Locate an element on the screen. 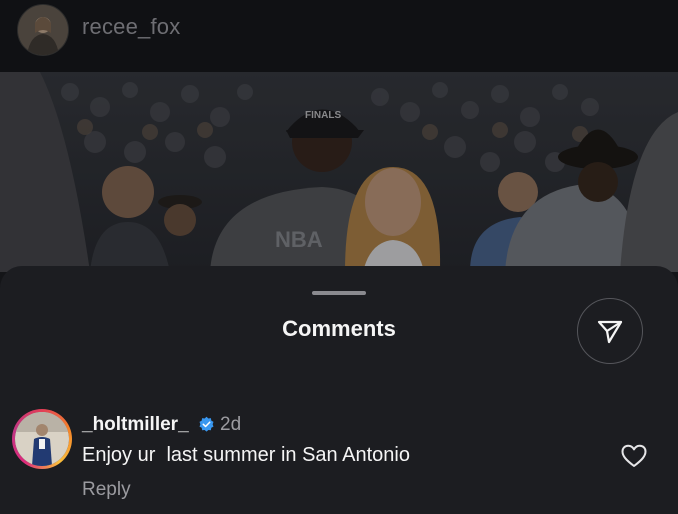  comment-username: _holtmiller_ is located at coordinates (135, 425).